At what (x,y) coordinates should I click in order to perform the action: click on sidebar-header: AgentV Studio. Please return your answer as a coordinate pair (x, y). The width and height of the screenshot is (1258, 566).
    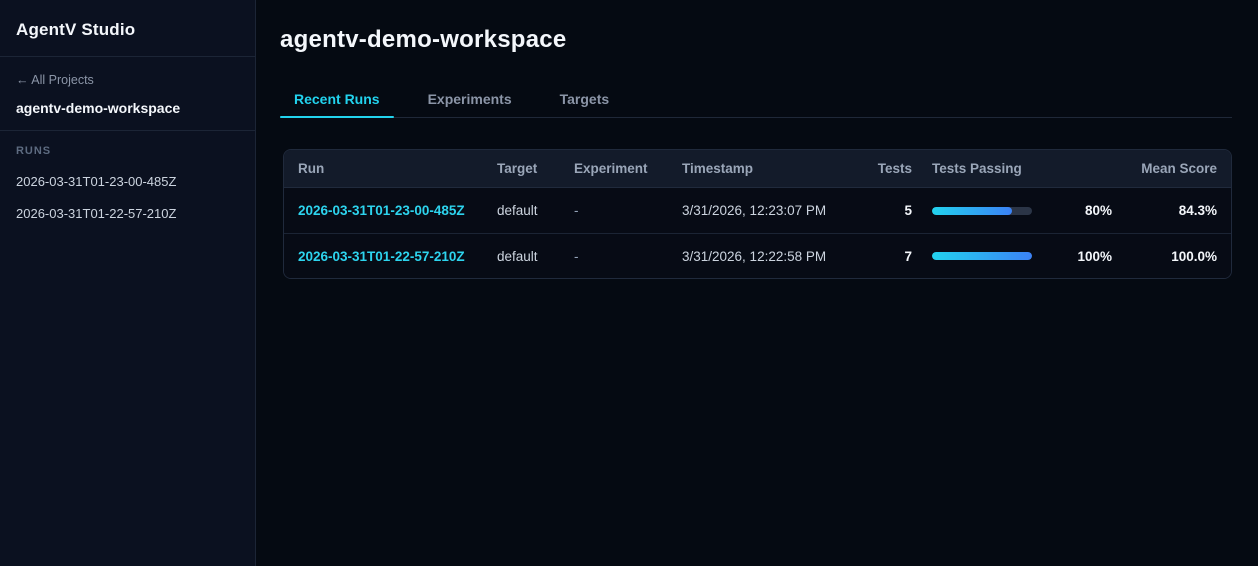
    Looking at the image, I should click on (127, 28).